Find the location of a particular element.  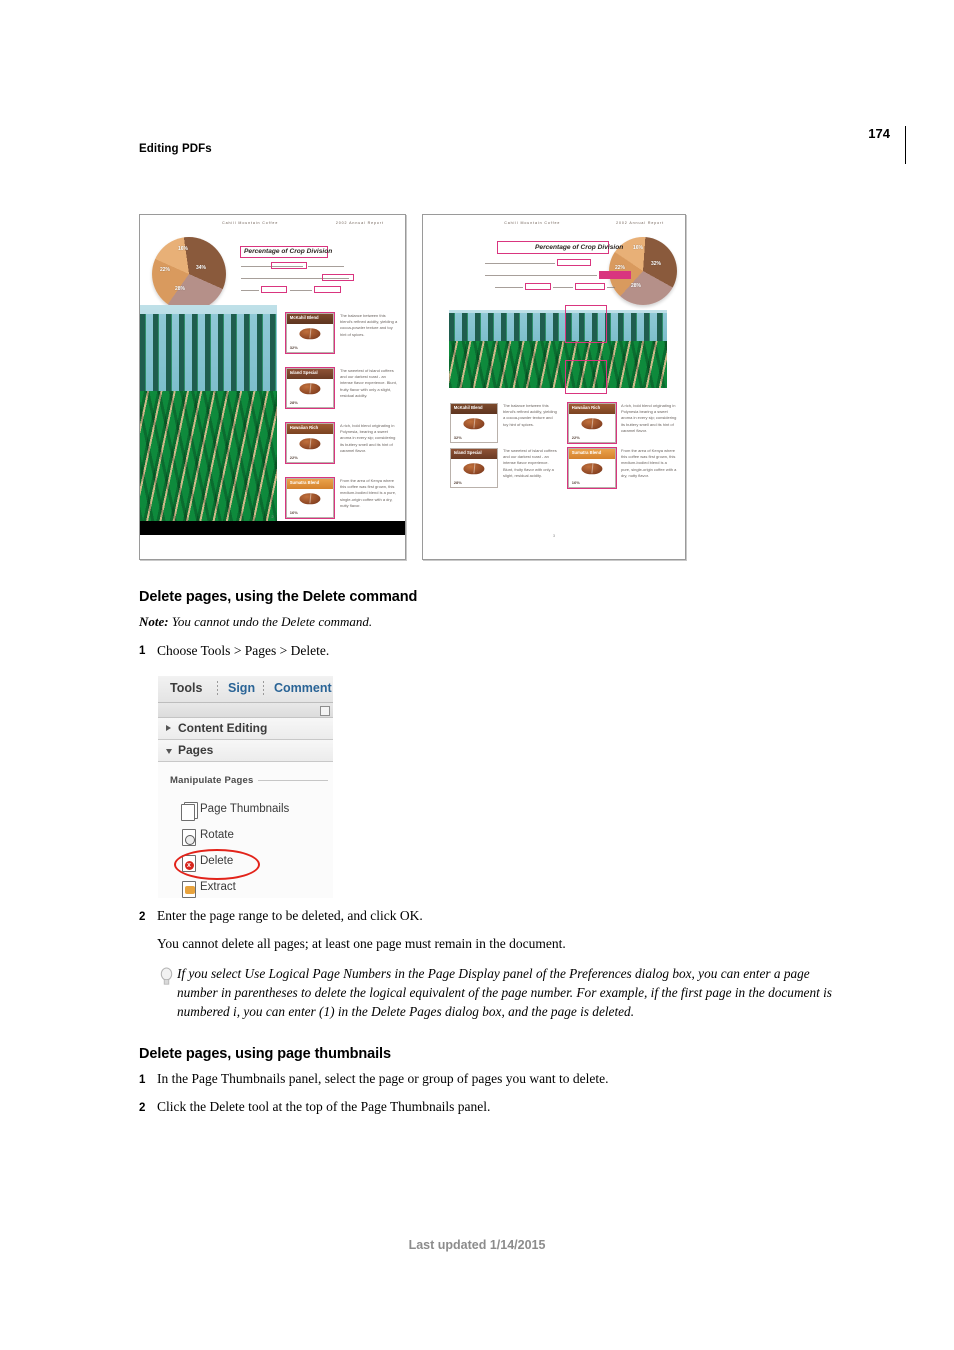

thumb-left-textline-1b is located at coordinates (326, 267).